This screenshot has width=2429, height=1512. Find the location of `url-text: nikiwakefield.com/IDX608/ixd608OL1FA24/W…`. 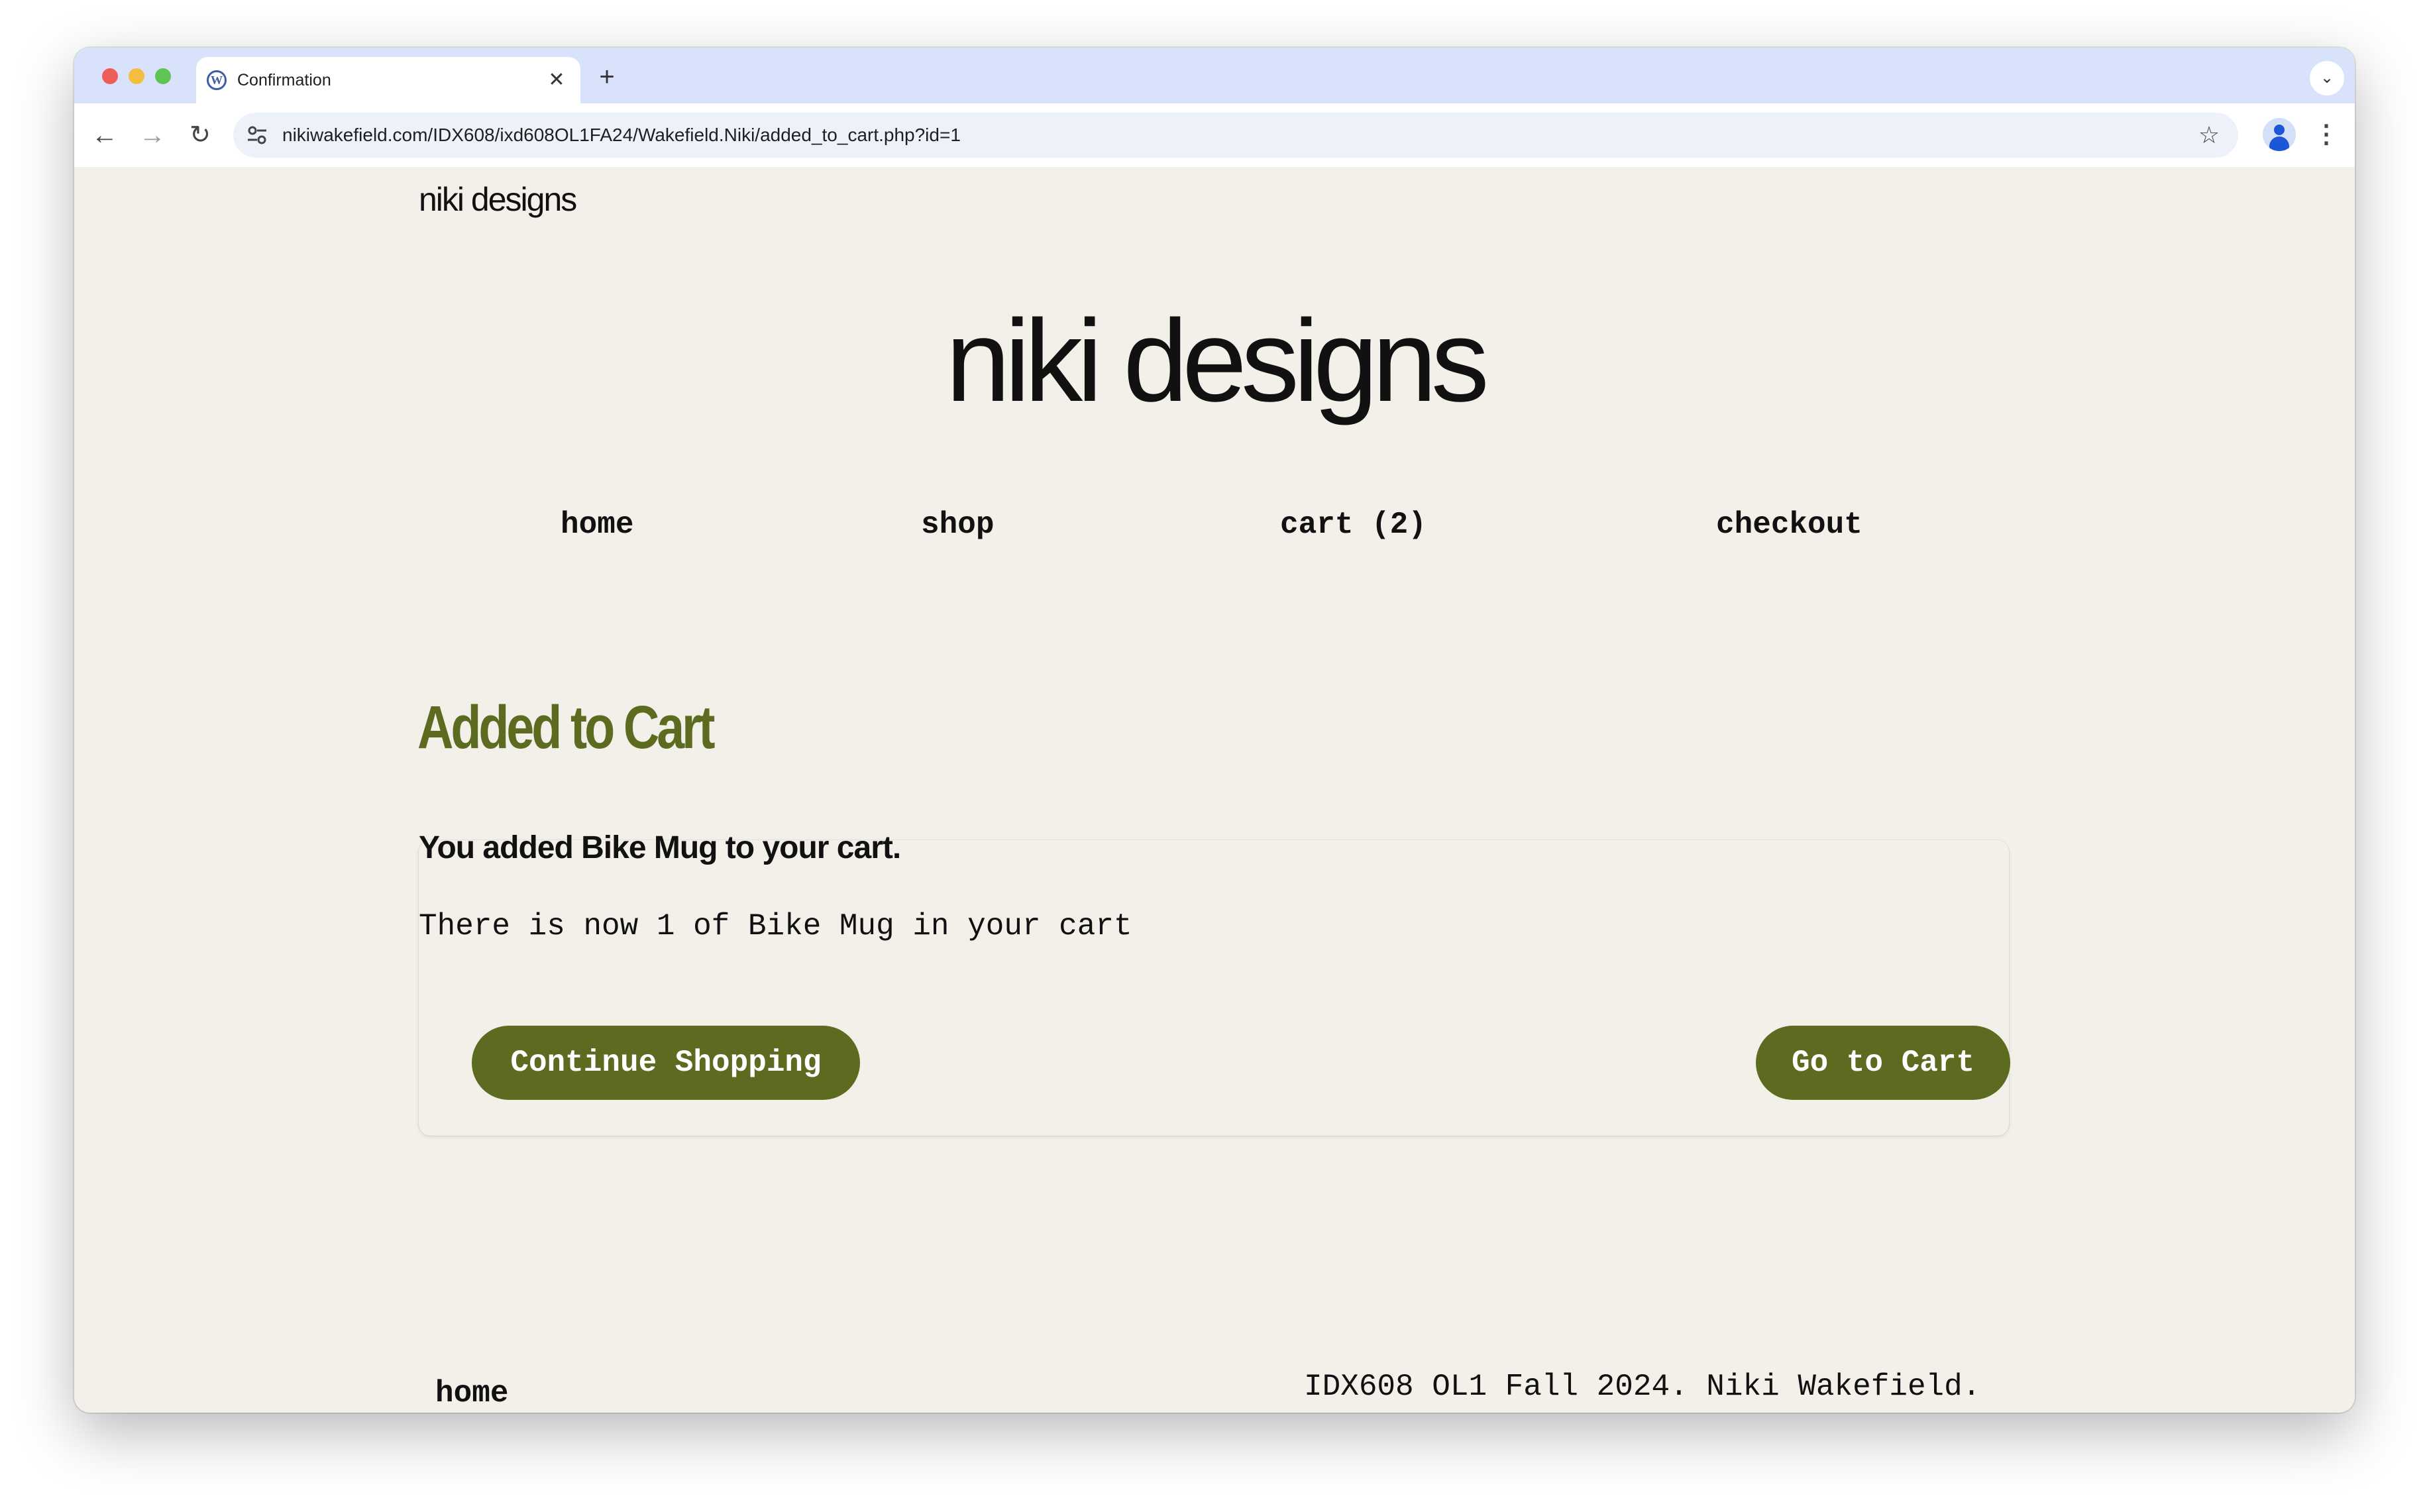

url-text: nikiwakefield.com/IDX608/ixd608OL1FA24/W… is located at coordinates (621, 135).